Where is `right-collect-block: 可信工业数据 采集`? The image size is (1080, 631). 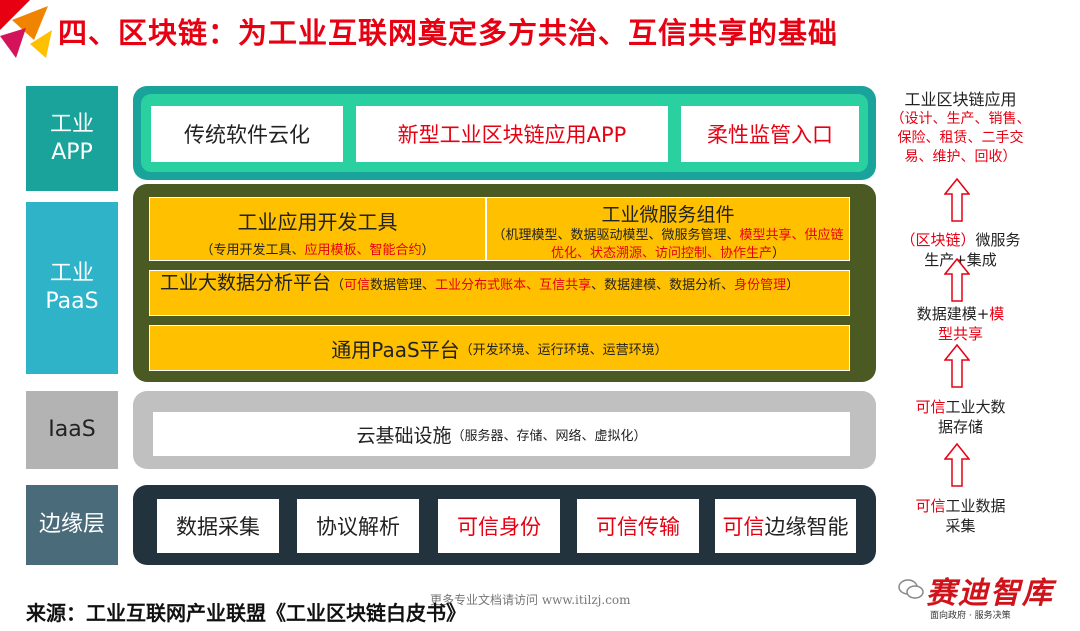
right-collect-block: 可信工业数据 采集 is located at coordinates (960, 516).